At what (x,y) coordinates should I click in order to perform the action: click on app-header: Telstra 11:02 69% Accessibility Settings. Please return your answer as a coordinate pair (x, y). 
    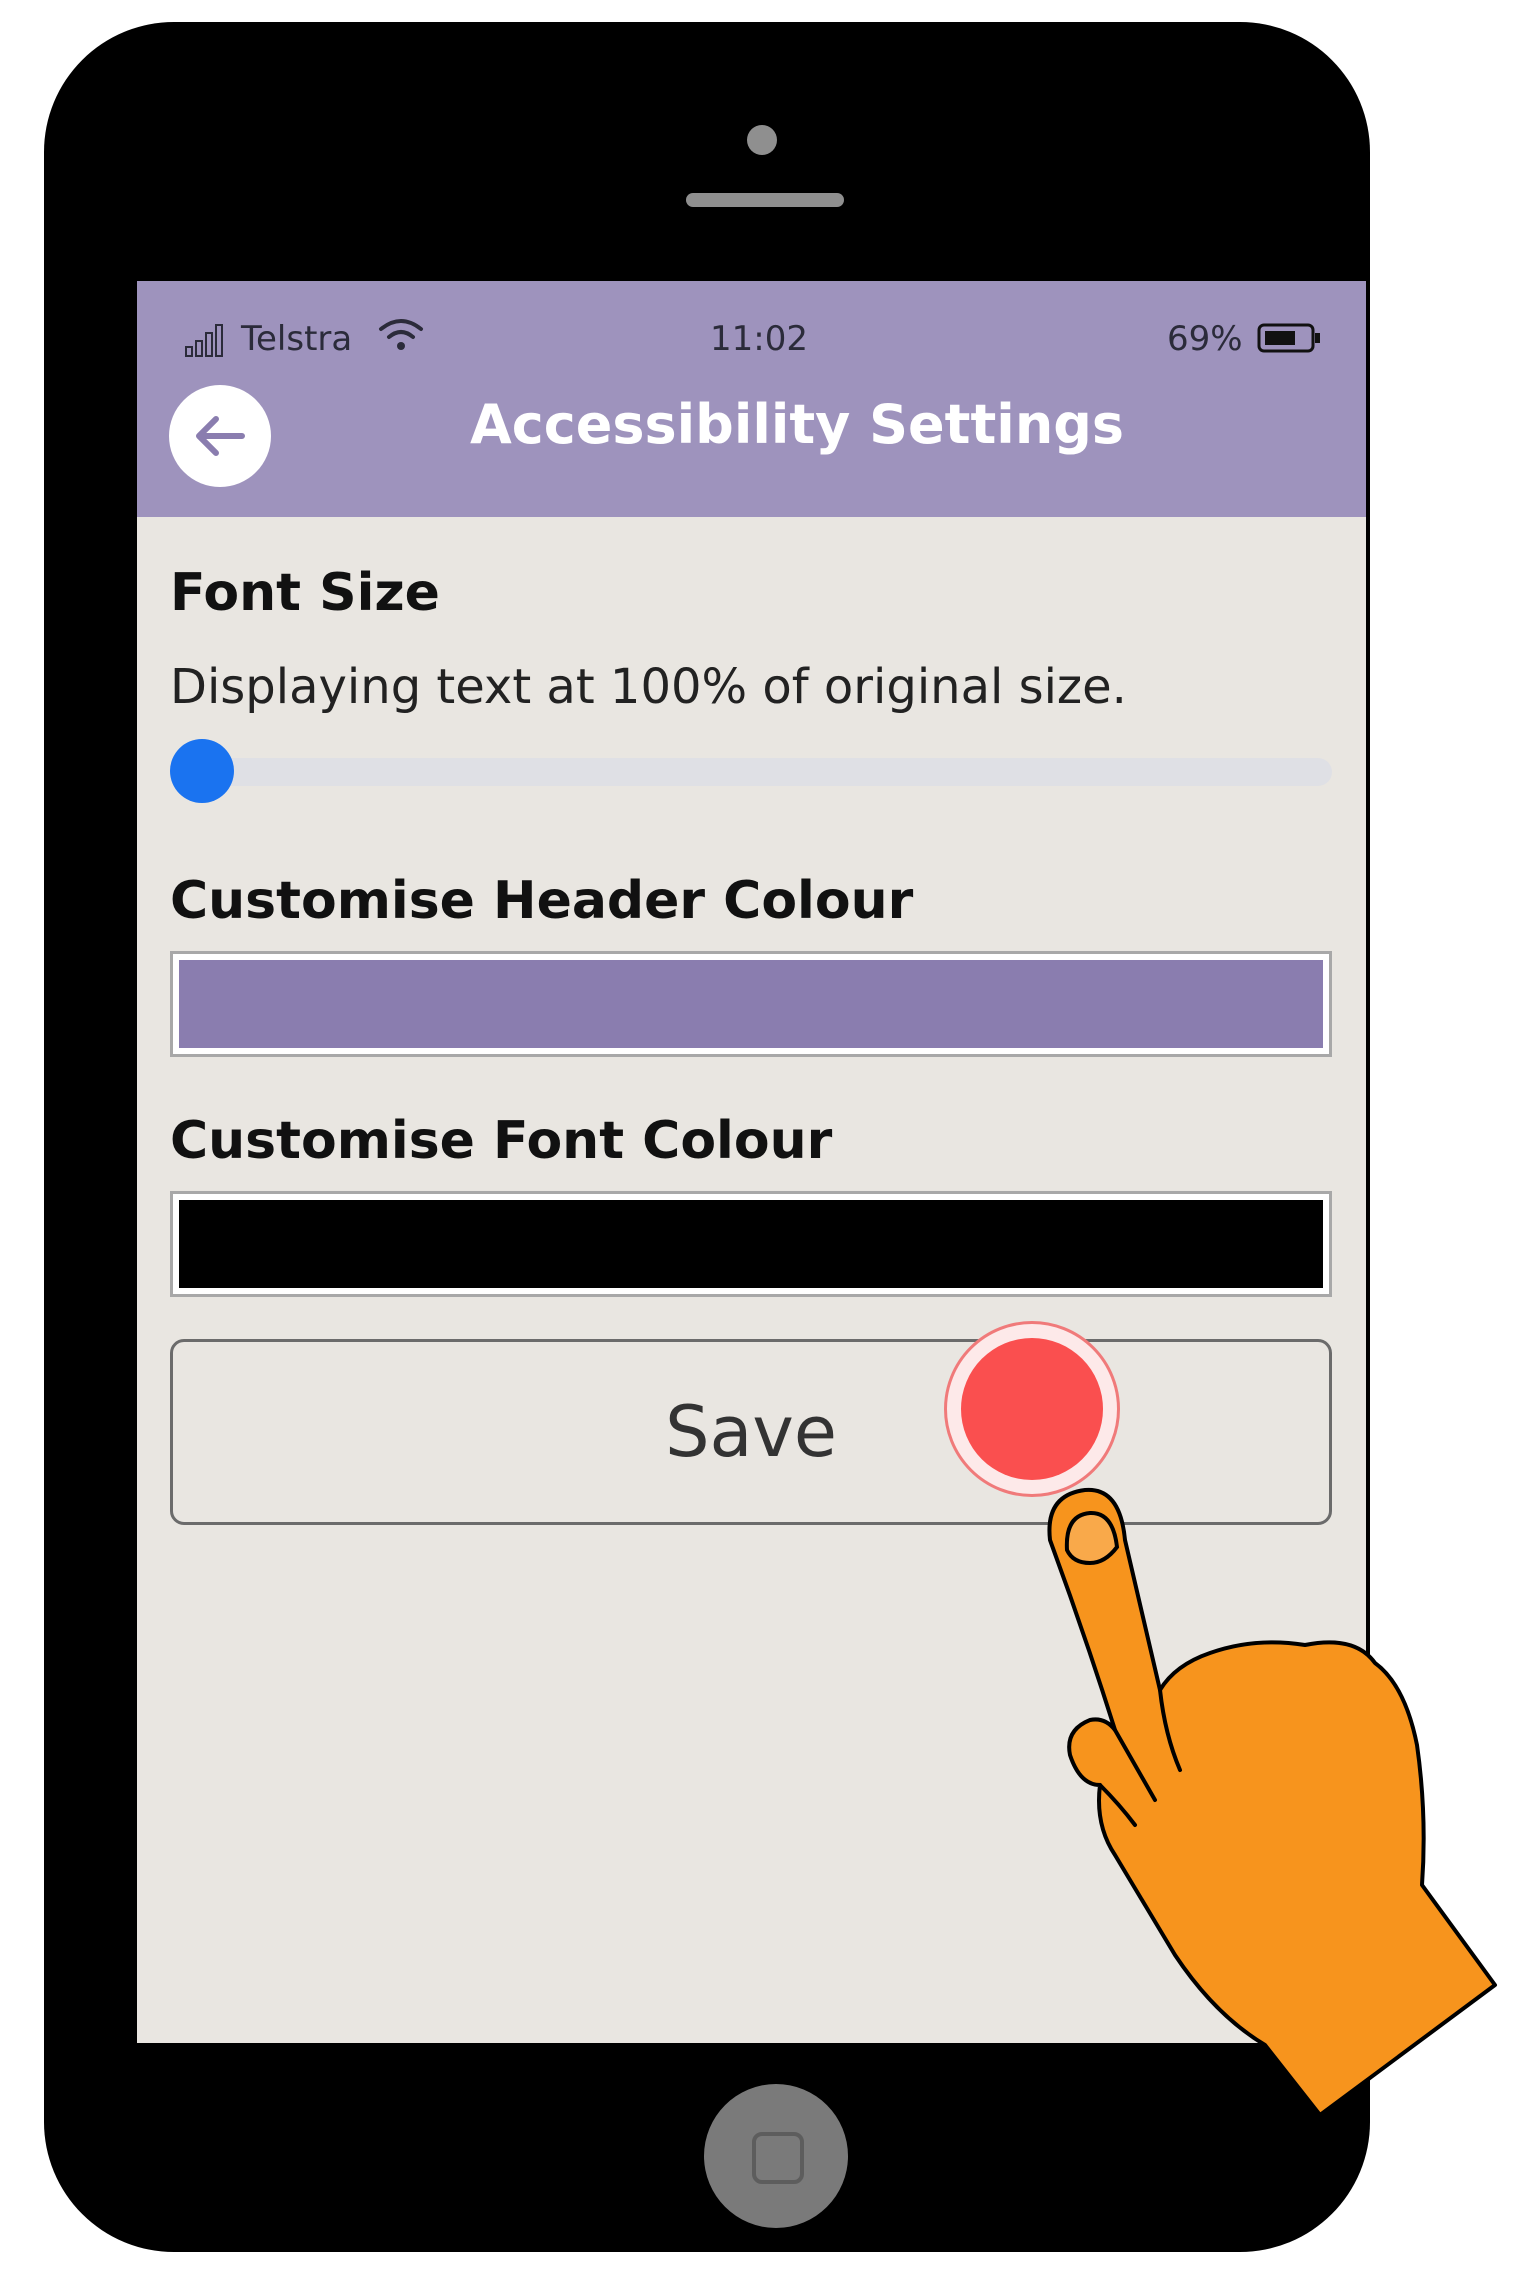
    Looking at the image, I should click on (751, 399).